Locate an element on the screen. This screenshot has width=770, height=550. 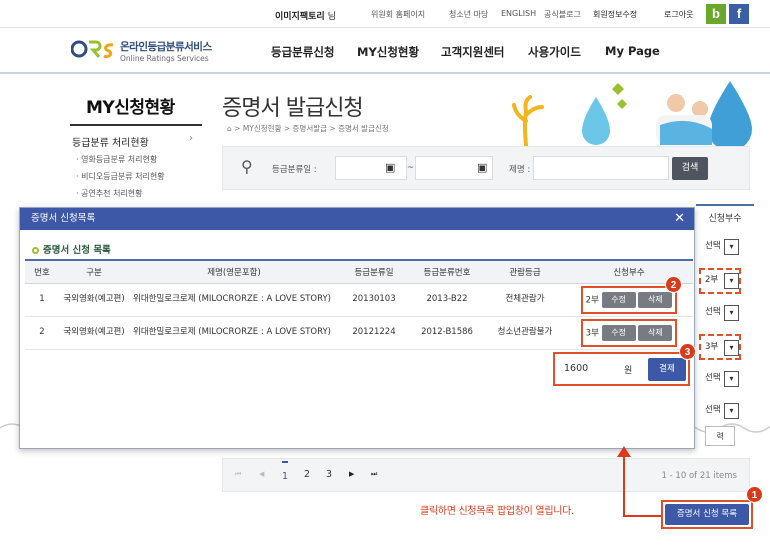
pay-button: 결제 is located at coordinates (667, 369).